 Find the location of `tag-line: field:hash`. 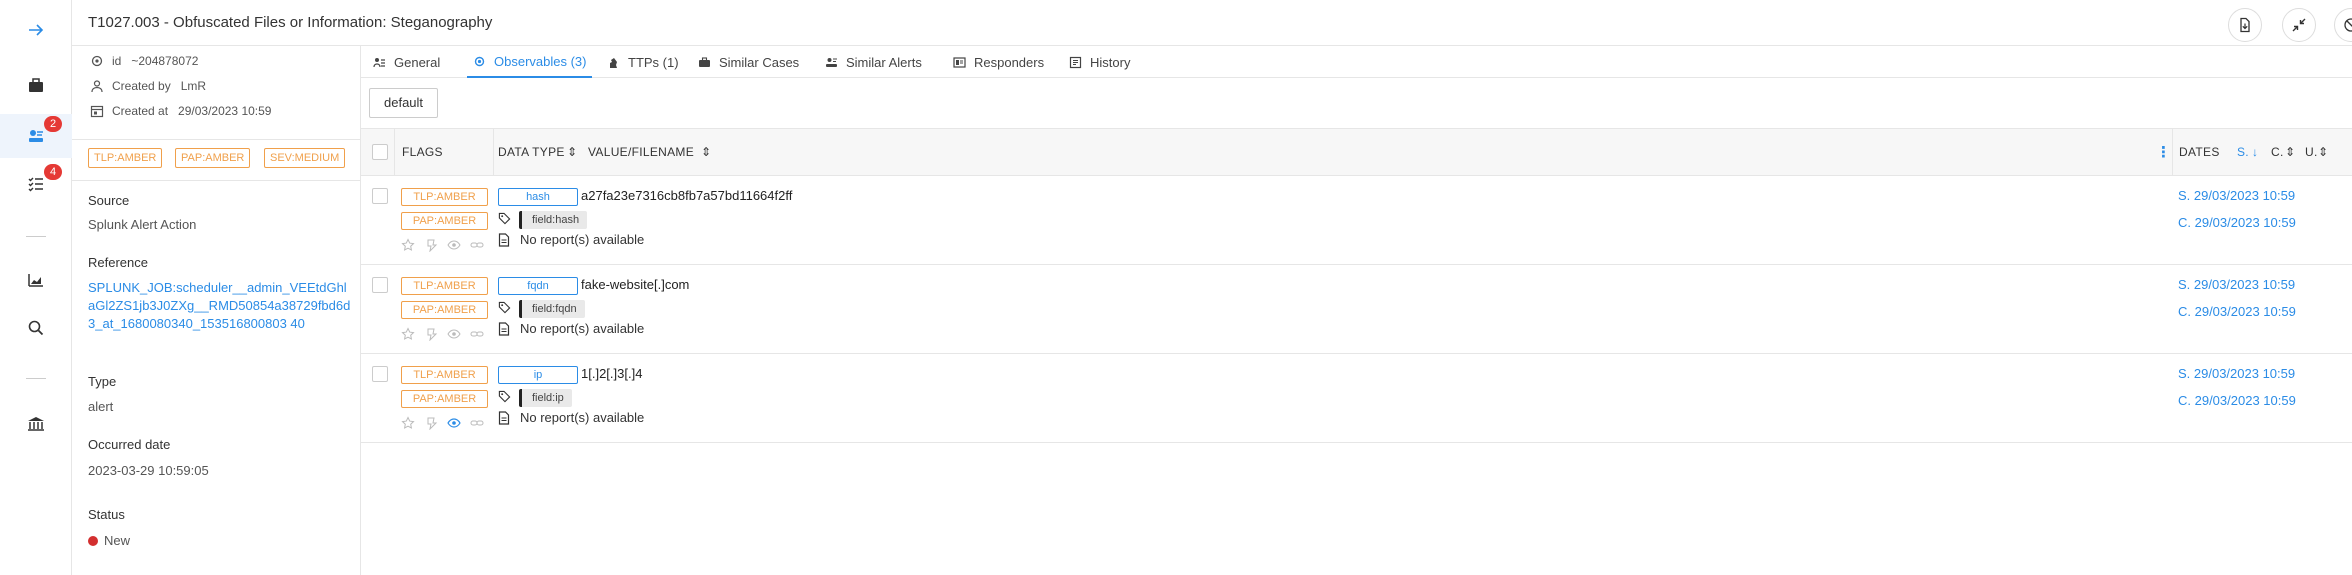

tag-line: field:hash is located at coordinates (543, 220).